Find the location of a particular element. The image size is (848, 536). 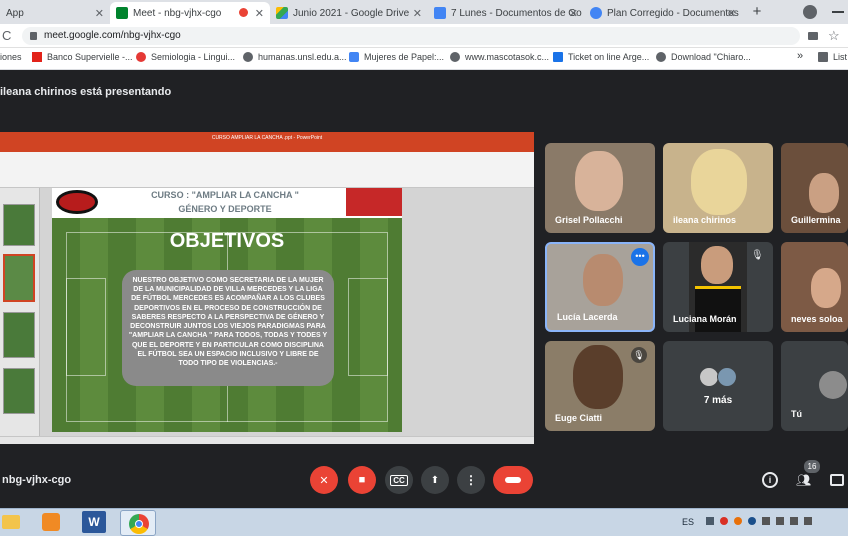

list-icon is located at coordinates (823, 57).